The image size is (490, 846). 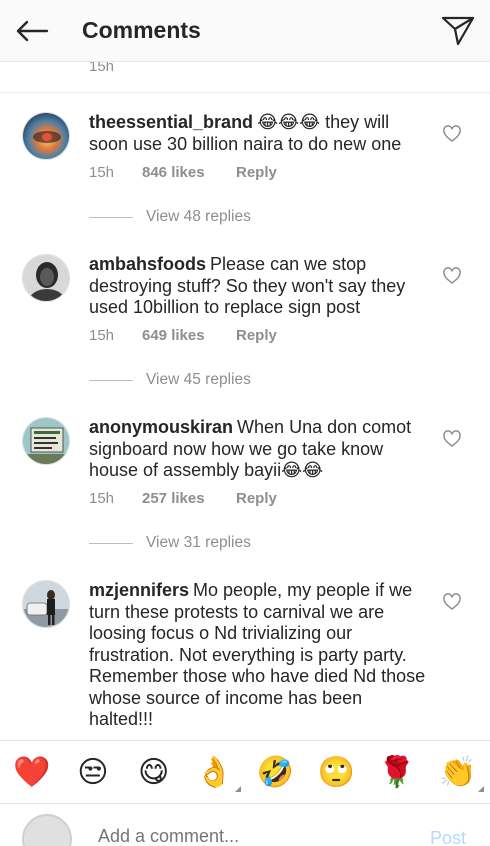 I want to click on ok-hand-emoji-button: 👌, so click(x=217, y=772).